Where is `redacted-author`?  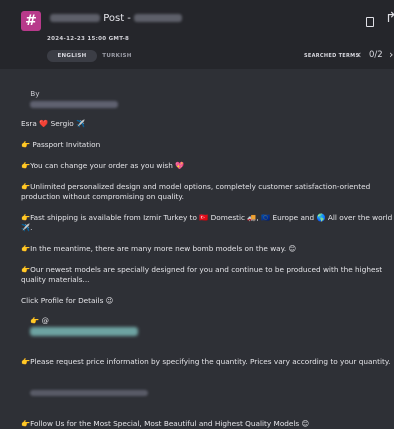
redacted-author is located at coordinates (74, 104).